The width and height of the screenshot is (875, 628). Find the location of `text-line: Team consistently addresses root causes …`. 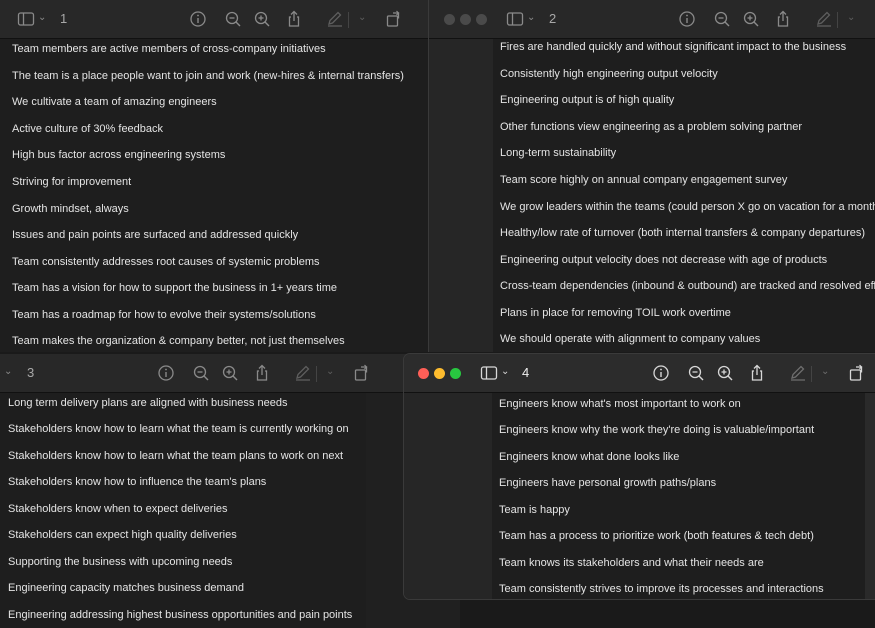

text-line: Team consistently addresses root causes … is located at coordinates (166, 262).